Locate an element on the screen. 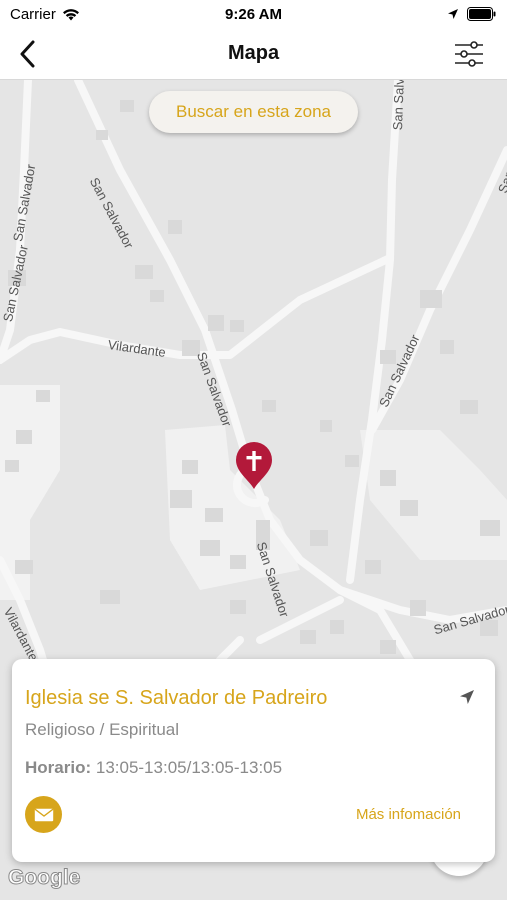 The width and height of the screenshot is (507, 900). church-map-pin is located at coordinates (254, 466).